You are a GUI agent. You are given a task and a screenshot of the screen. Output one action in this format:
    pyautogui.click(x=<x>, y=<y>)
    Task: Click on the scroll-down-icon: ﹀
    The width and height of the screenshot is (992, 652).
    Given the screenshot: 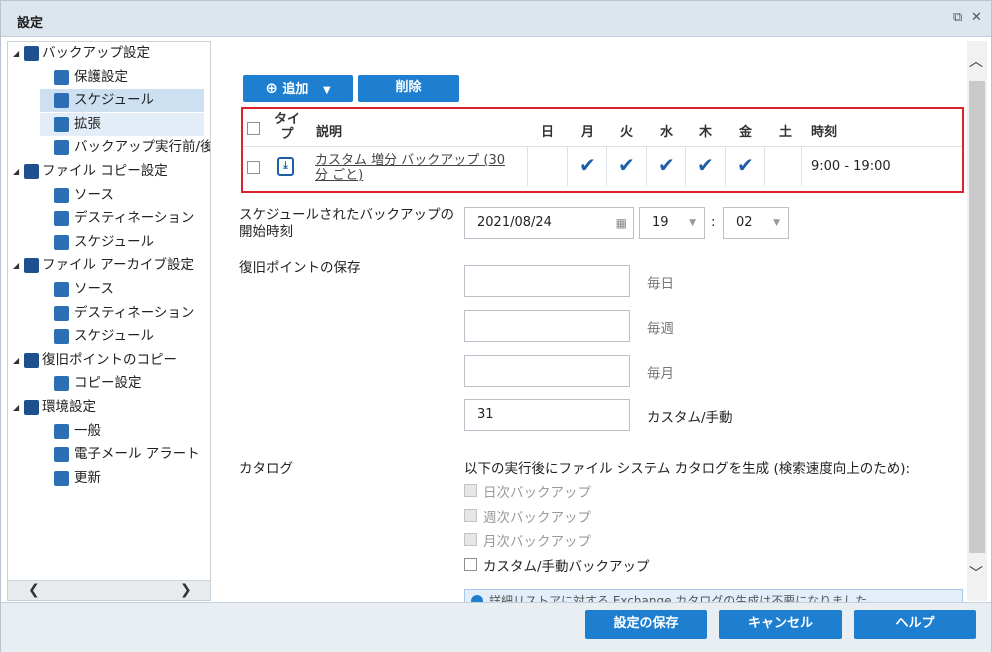 What is the action you would take?
    pyautogui.click(x=976, y=573)
    